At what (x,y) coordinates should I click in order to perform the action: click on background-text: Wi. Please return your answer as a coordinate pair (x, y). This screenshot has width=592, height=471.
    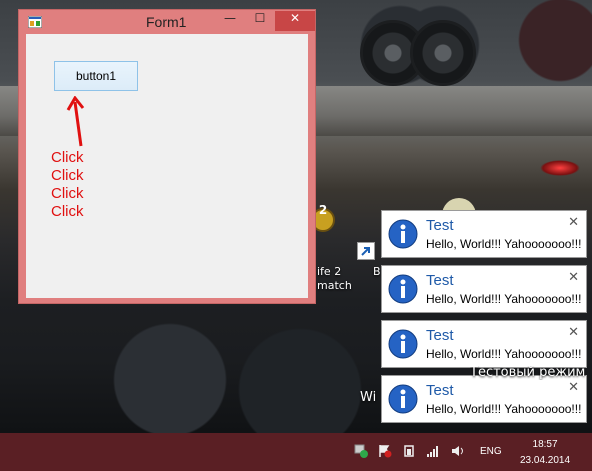
    Looking at the image, I should click on (368, 397).